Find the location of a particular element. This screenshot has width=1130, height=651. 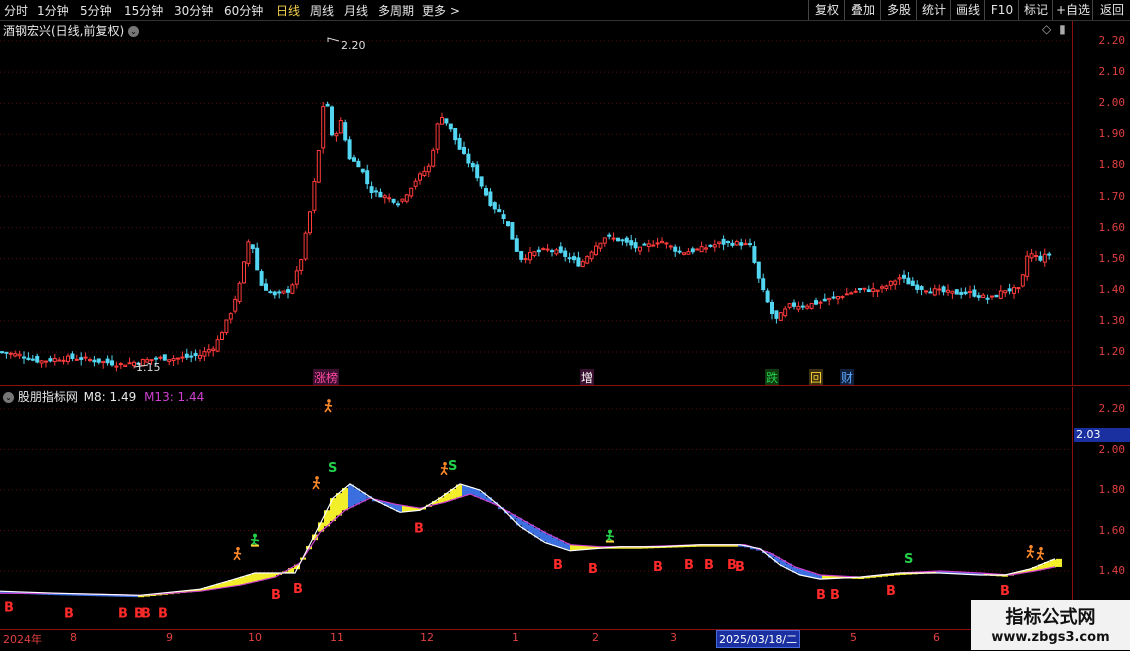

period-tab-weekly: 周线 is located at coordinates (322, 10).